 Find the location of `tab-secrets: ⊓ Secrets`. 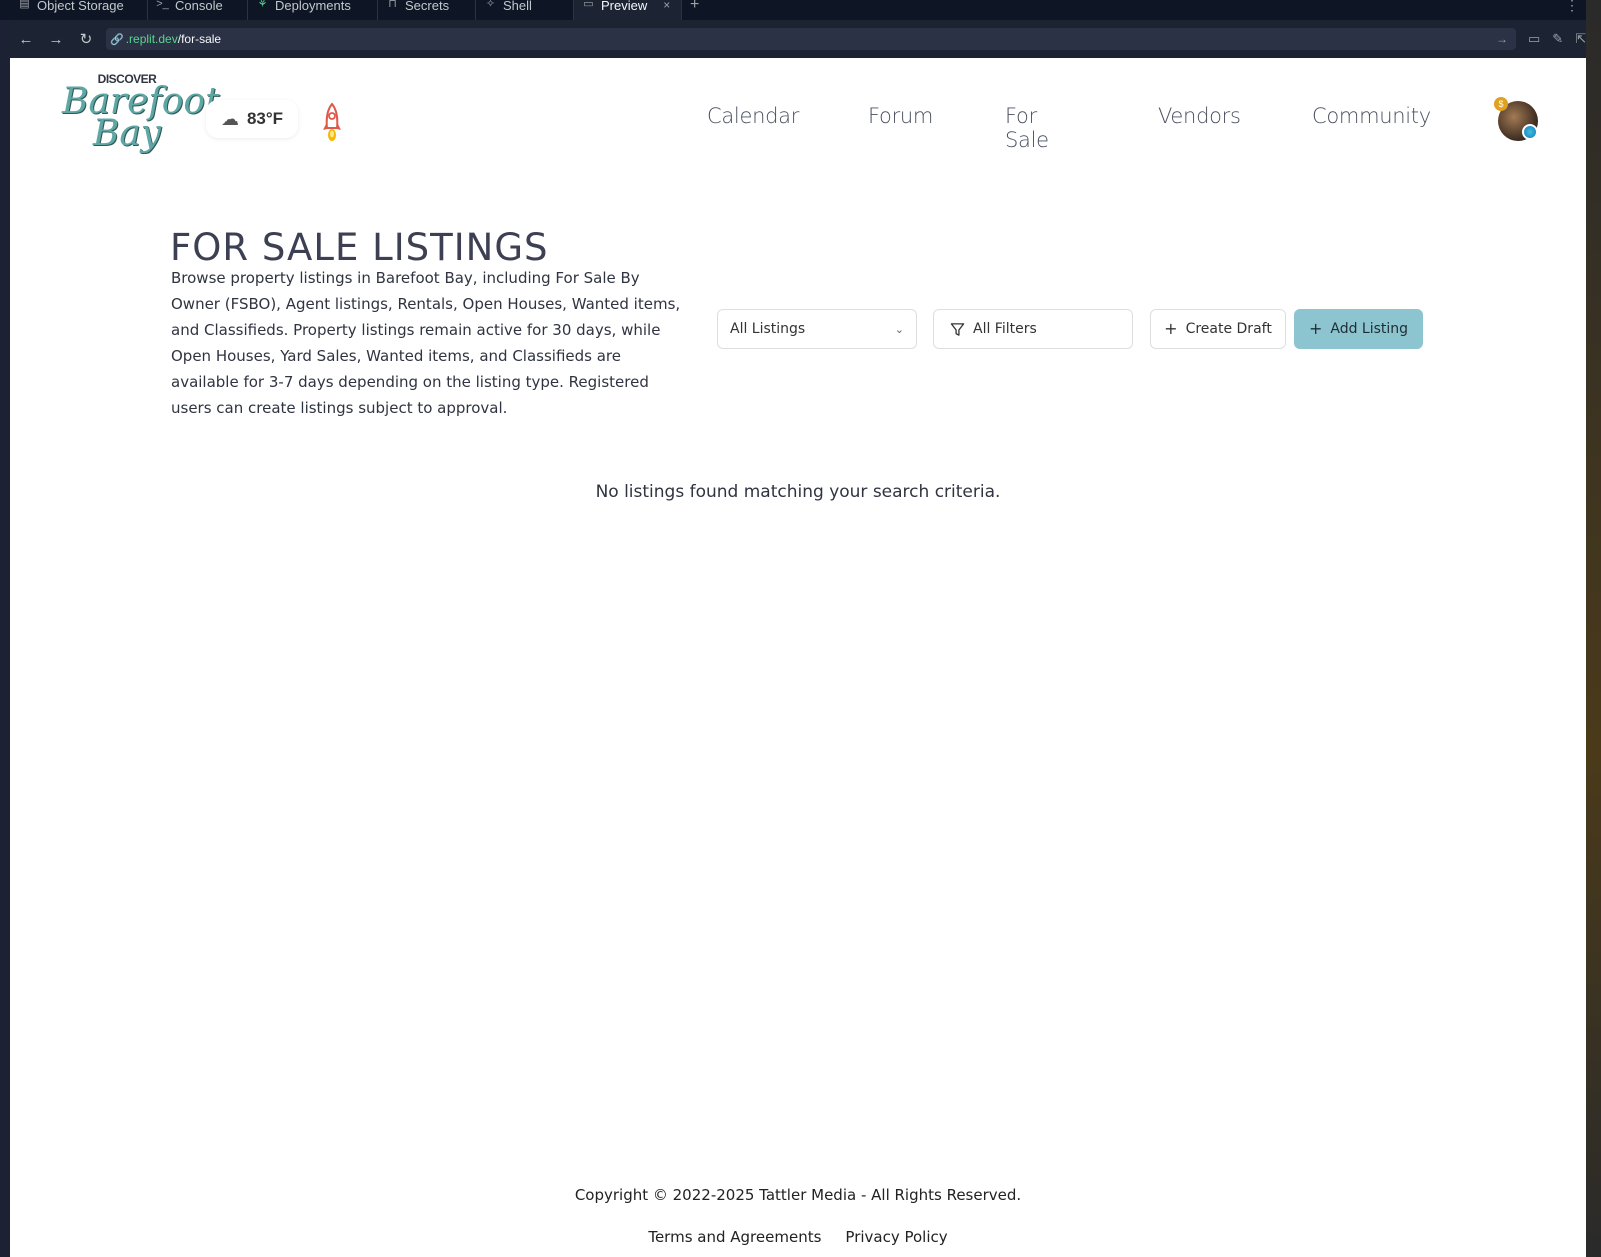

tab-secrets: ⊓ Secrets is located at coordinates (427, 10).